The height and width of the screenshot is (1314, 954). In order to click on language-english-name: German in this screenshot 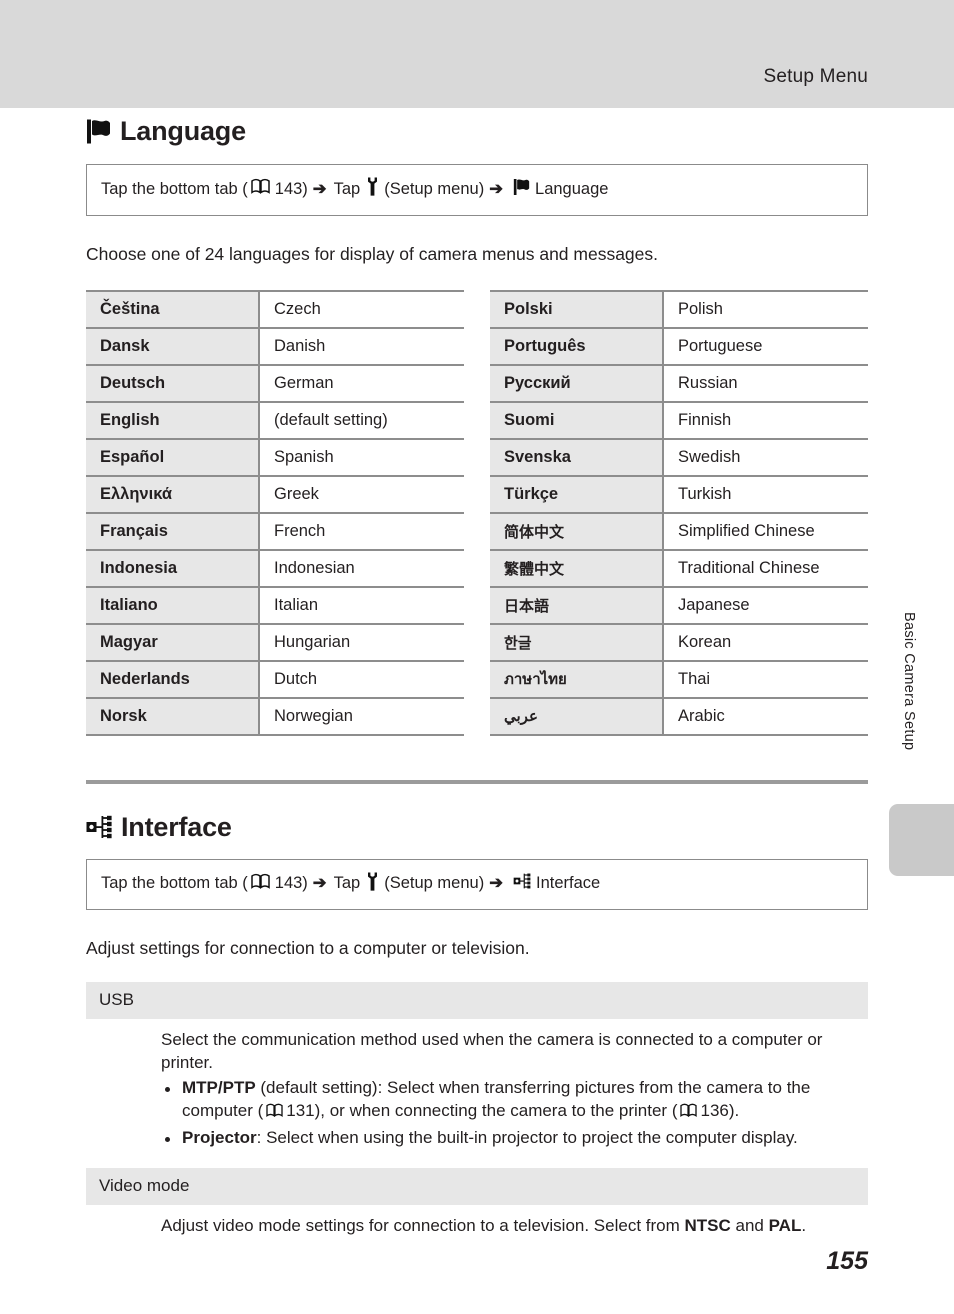, I will do `click(361, 382)`.